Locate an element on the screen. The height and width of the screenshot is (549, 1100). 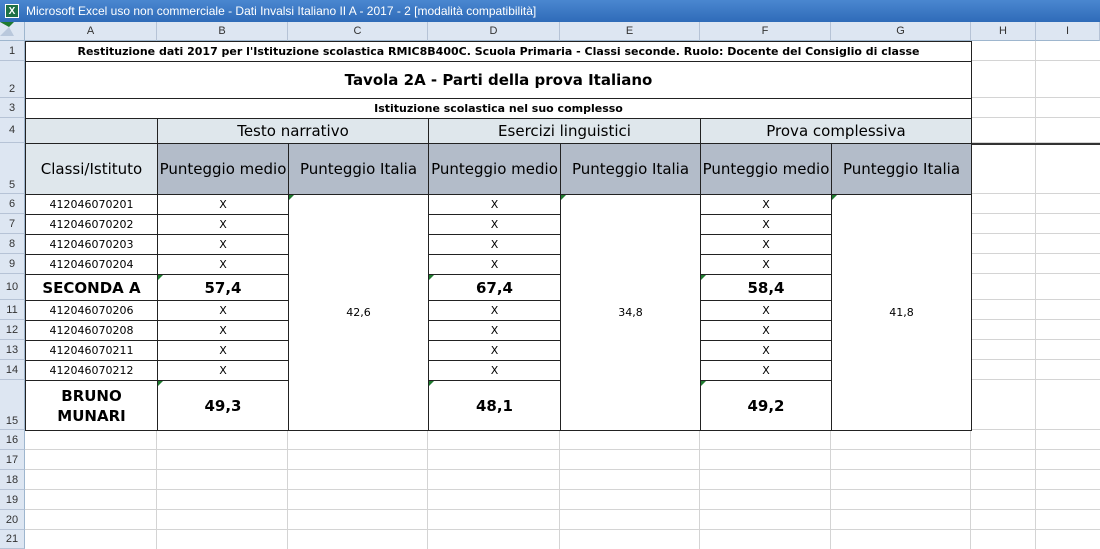
column-header-e: E is located at coordinates (630, 31).